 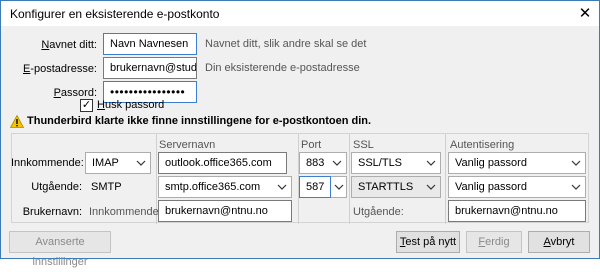 I want to click on incoming-protocol-select: IMAP, so click(x=118, y=163).